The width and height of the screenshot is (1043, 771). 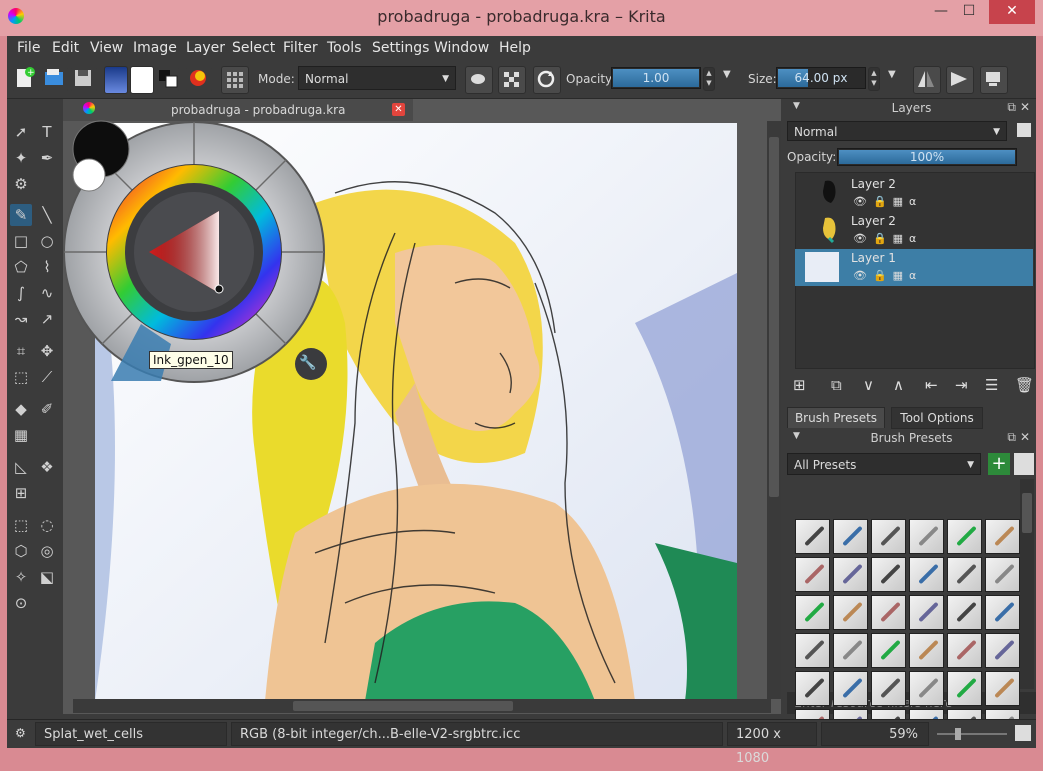 I want to click on menu-edit: Edit, so click(x=65, y=48).